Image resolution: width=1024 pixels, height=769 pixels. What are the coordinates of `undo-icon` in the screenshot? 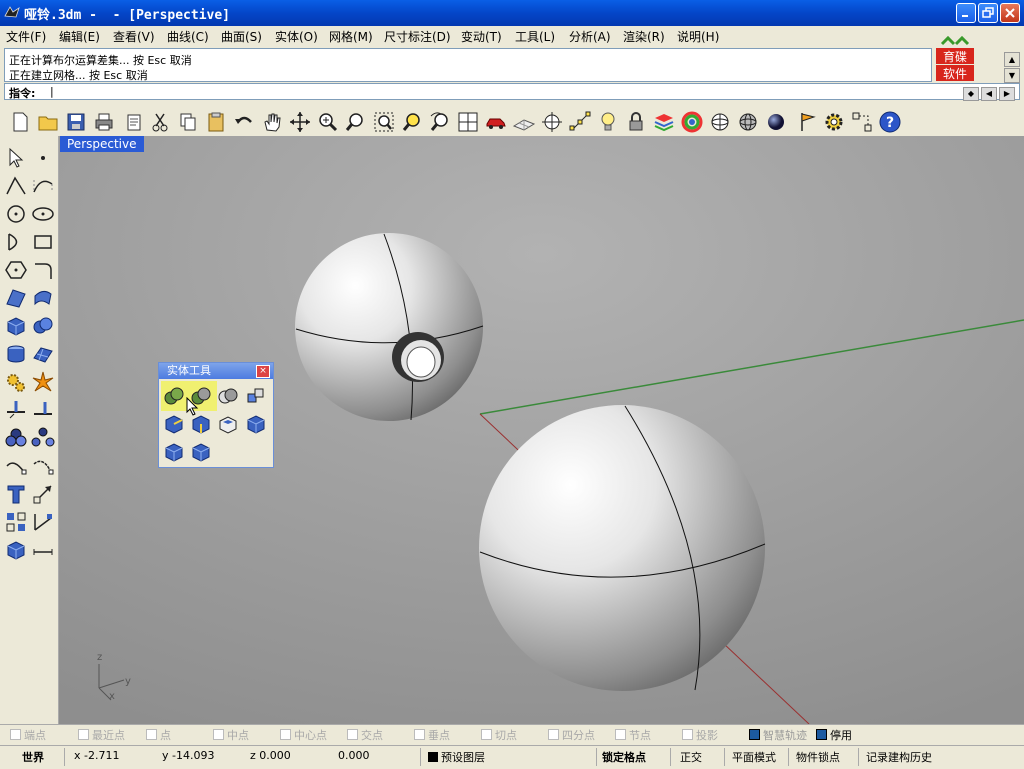 It's located at (244, 122).